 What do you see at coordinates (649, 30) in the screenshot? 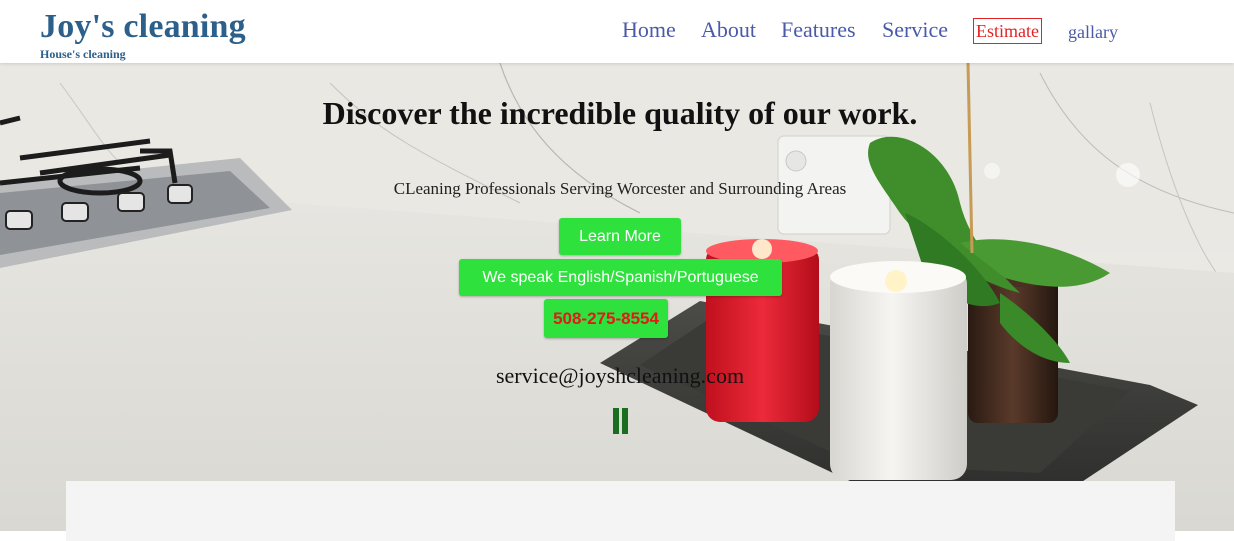
I see `nav-home-link: Home` at bounding box center [649, 30].